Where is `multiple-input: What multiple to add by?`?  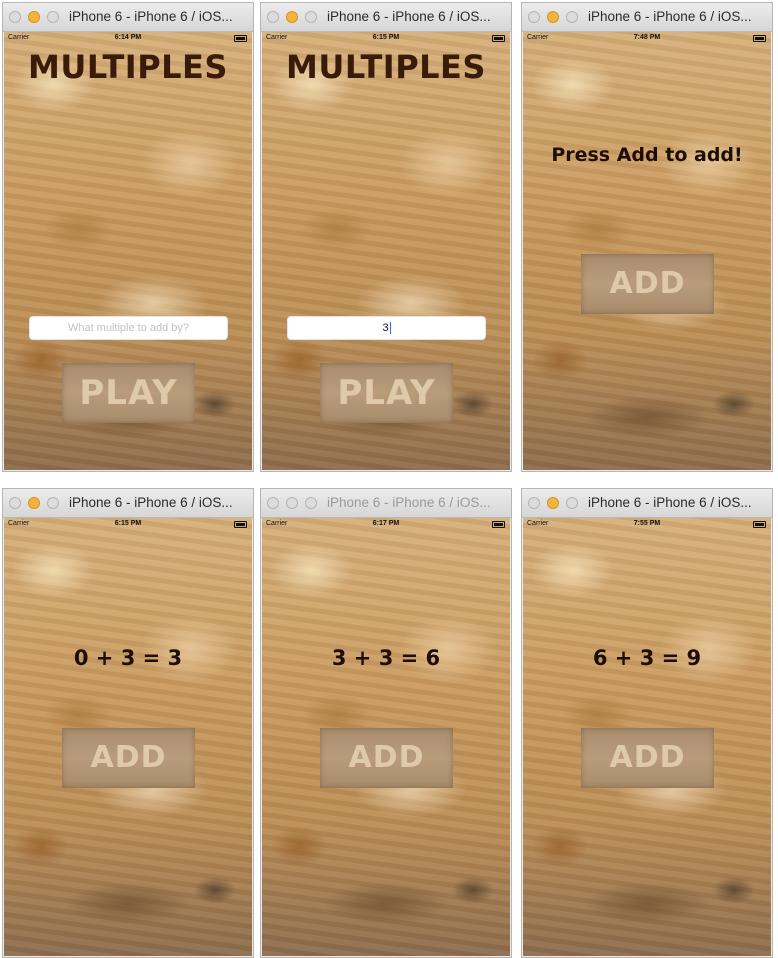
multiple-input: What multiple to add by? is located at coordinates (128, 328).